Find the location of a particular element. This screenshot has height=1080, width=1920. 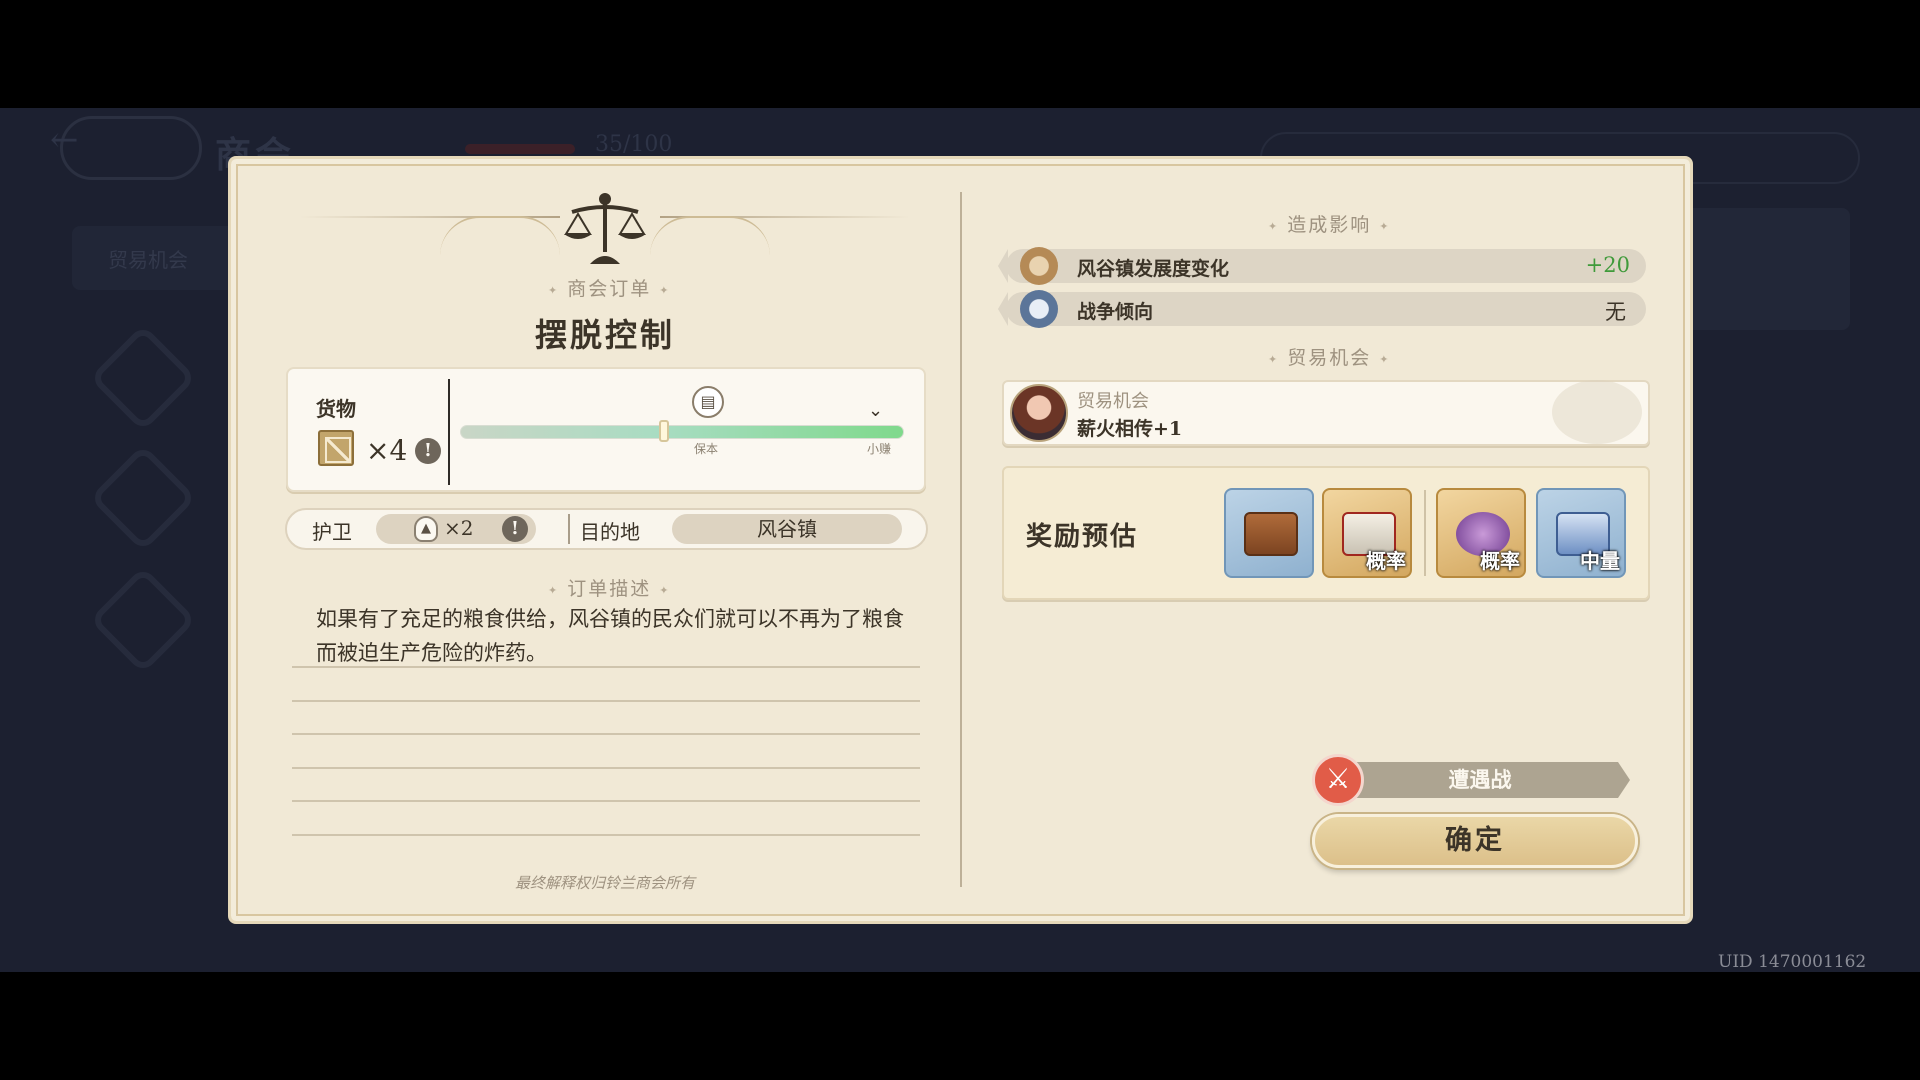

cargo-label: 货物 is located at coordinates (336, 409).